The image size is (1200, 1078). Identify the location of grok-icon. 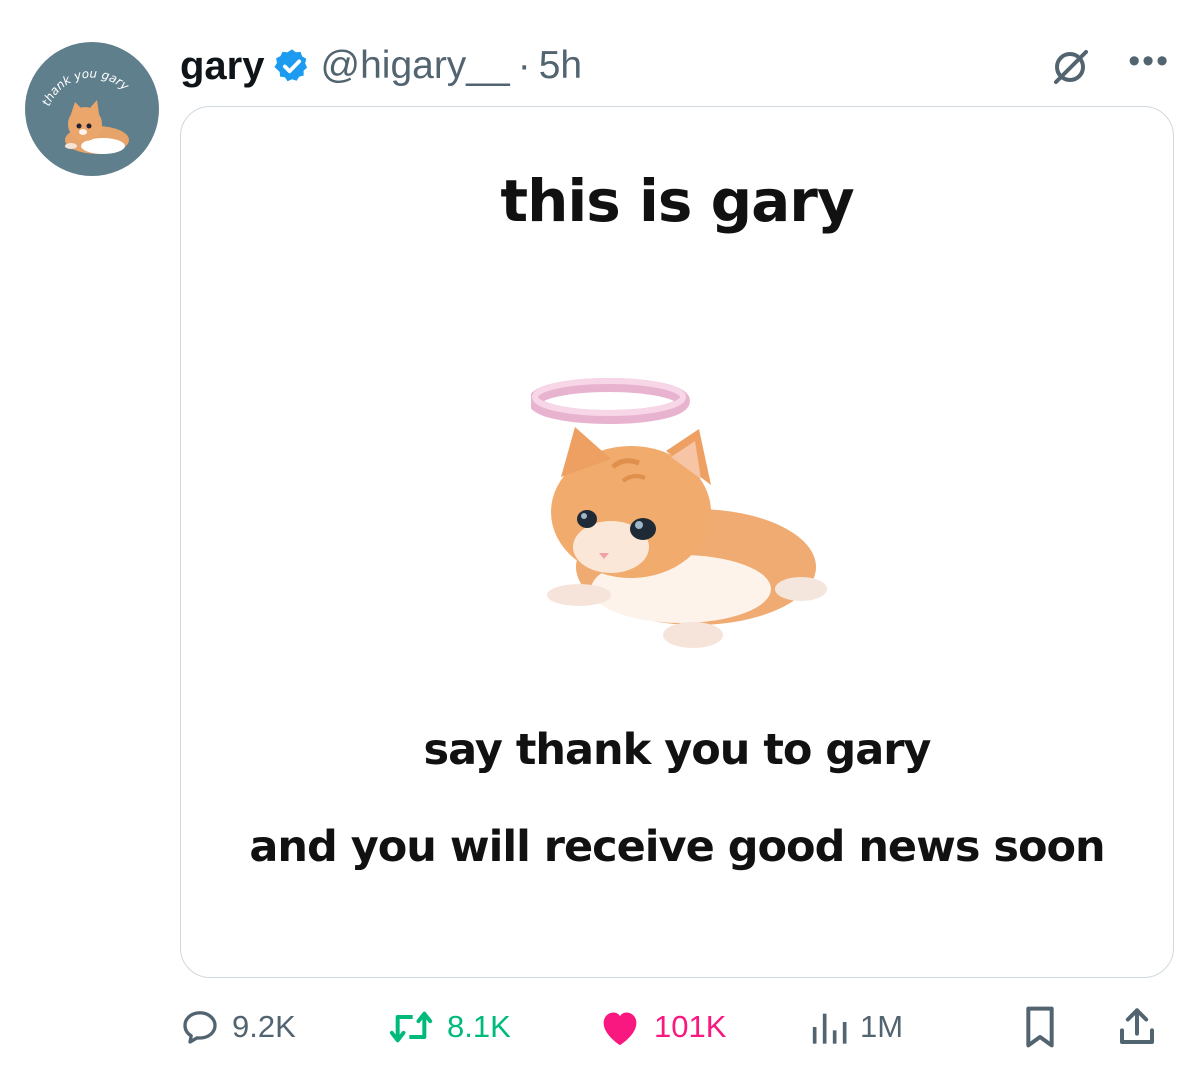
(1071, 67).